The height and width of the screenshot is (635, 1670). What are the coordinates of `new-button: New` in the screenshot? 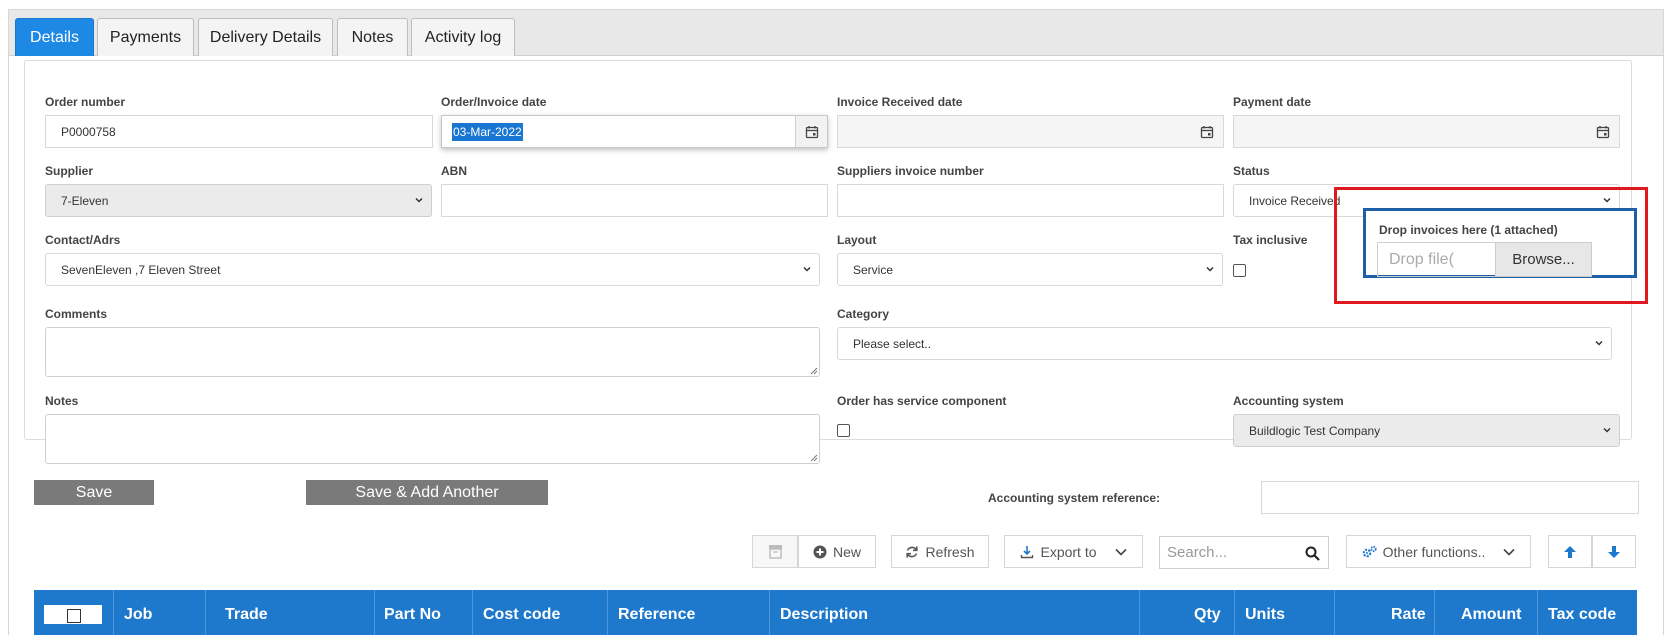 It's located at (837, 551).